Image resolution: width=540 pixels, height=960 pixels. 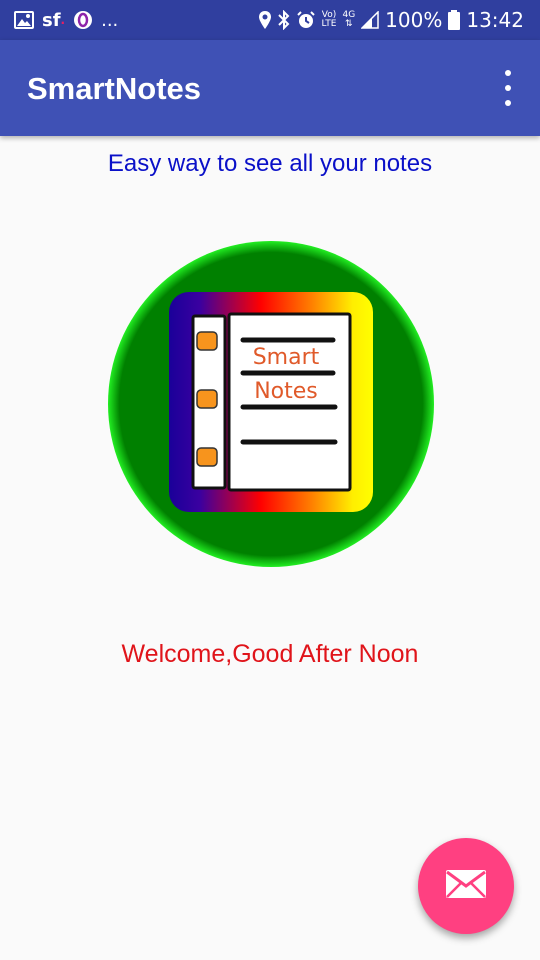 What do you see at coordinates (54, 20) in the screenshot?
I see `sf-app-icon: sf.` at bounding box center [54, 20].